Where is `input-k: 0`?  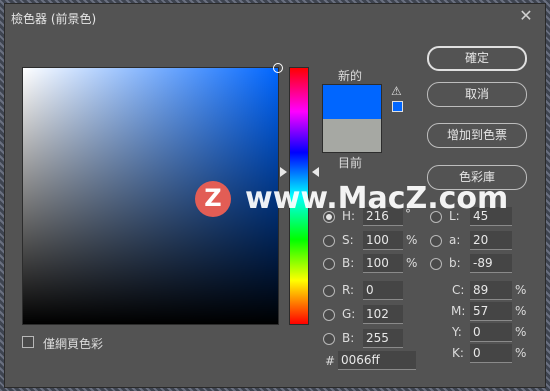 input-k: 0 is located at coordinates (491, 353).